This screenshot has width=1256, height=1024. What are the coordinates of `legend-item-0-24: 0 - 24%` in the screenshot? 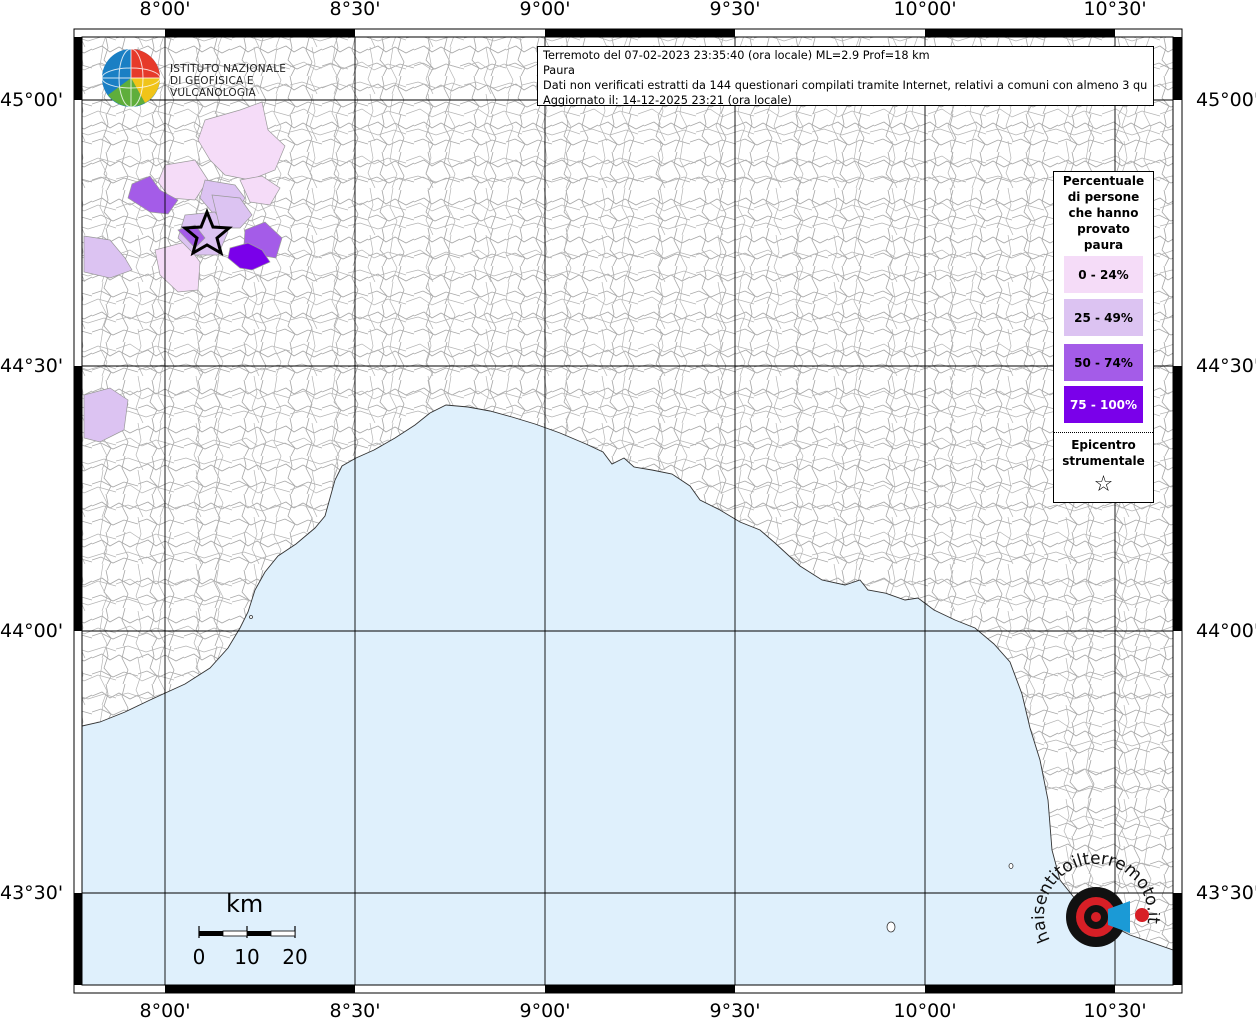 It's located at (1103, 274).